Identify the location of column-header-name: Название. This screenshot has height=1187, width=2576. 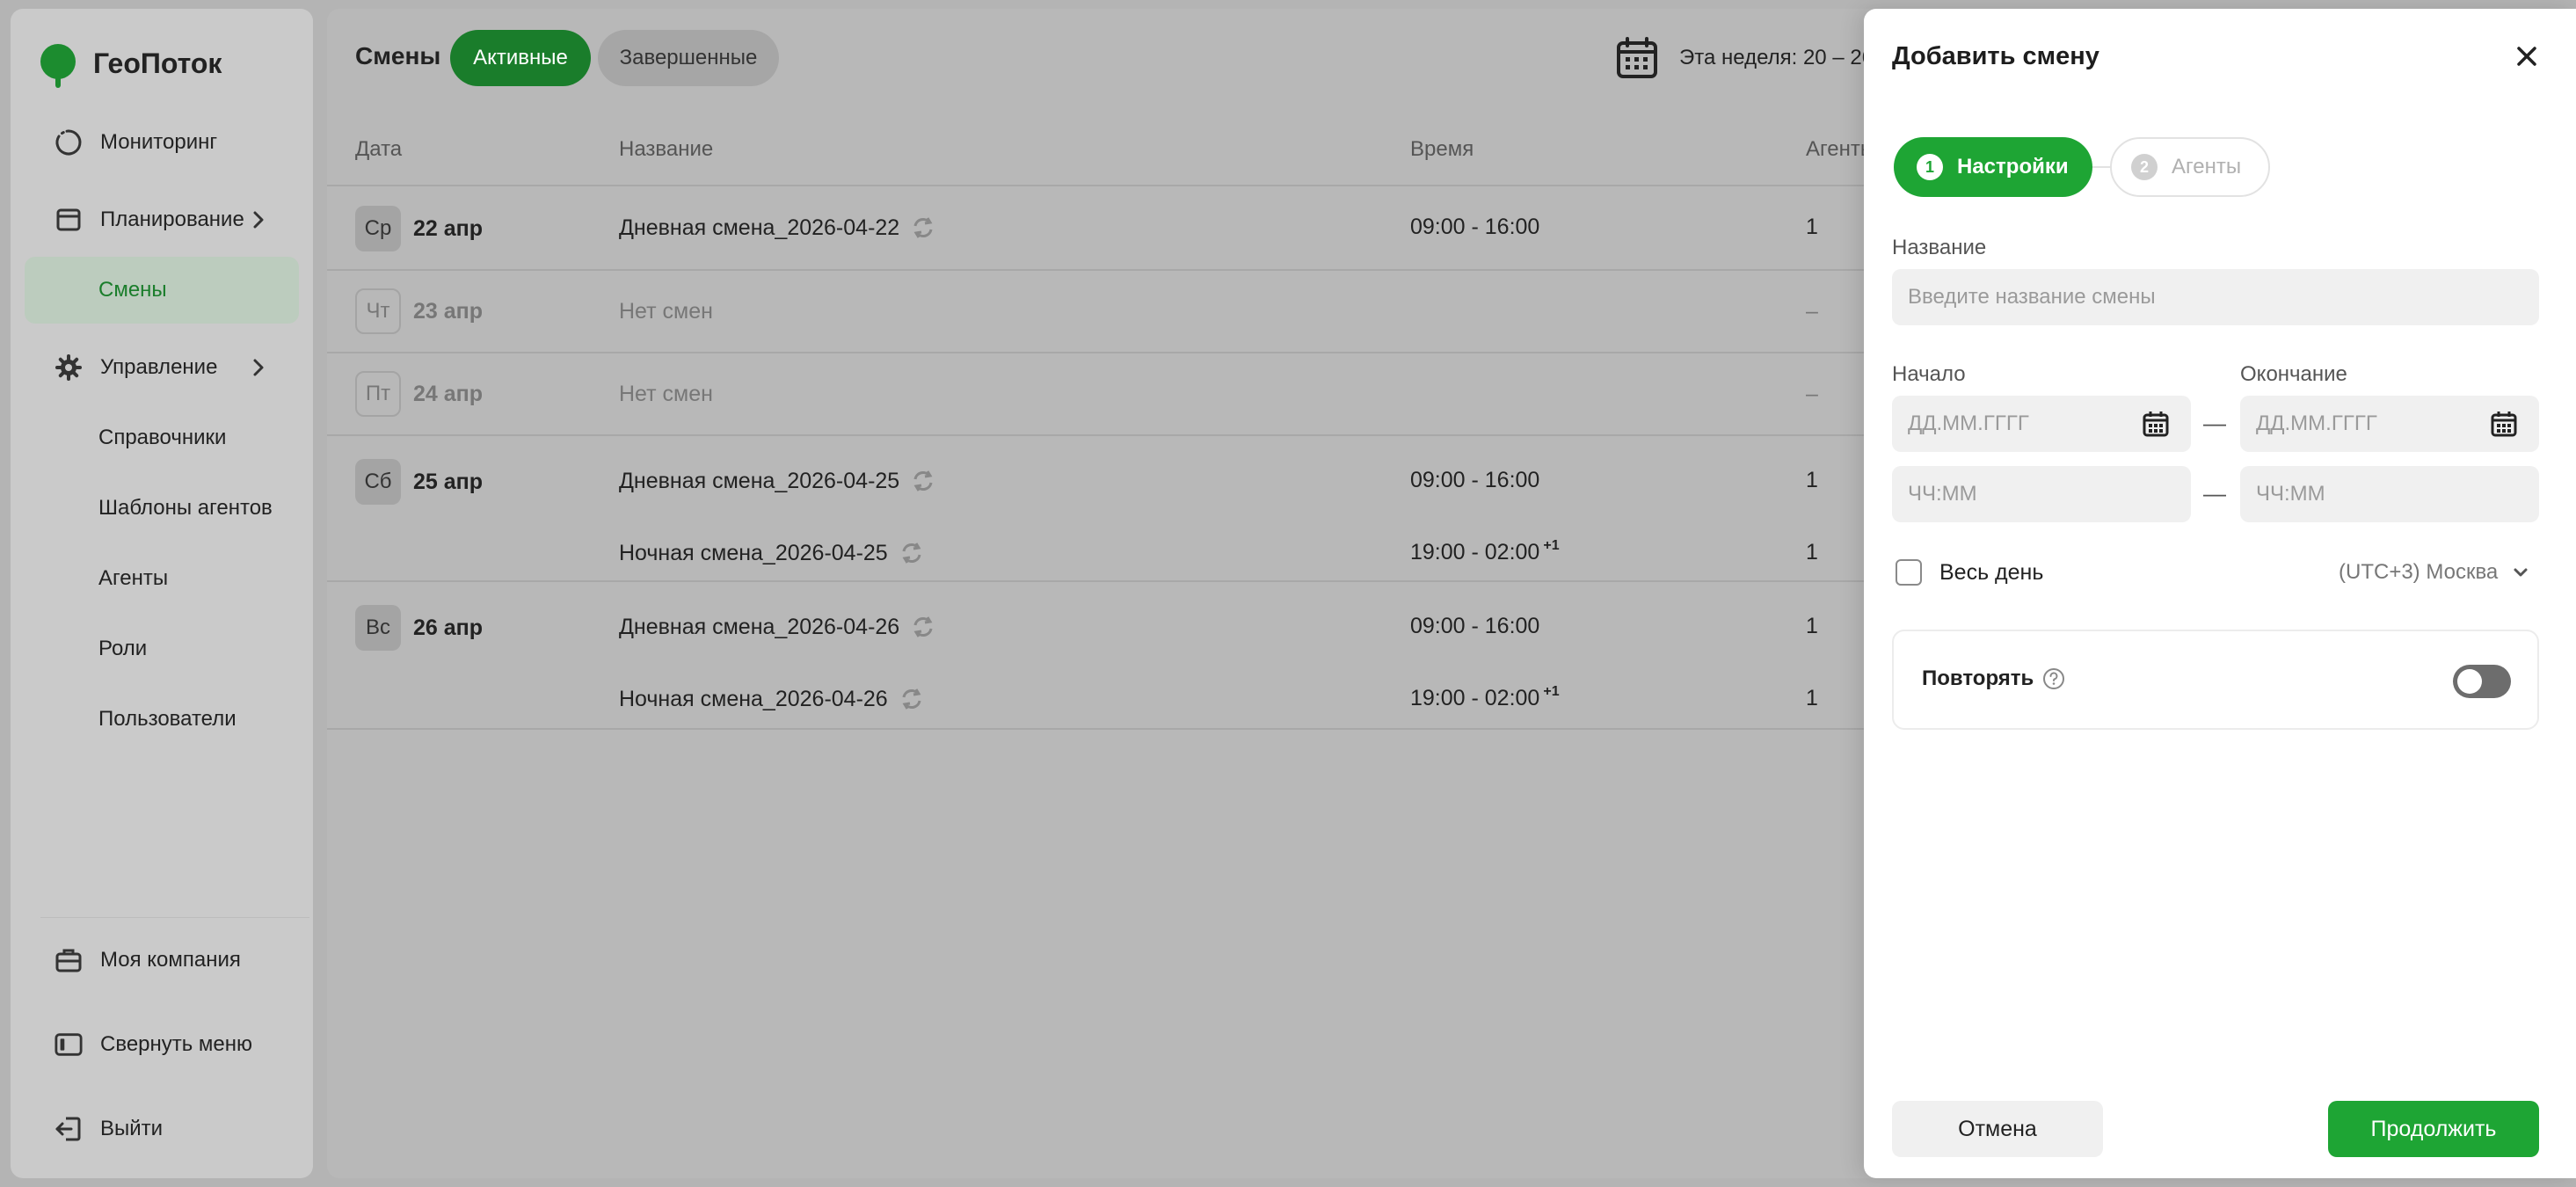
(666, 149).